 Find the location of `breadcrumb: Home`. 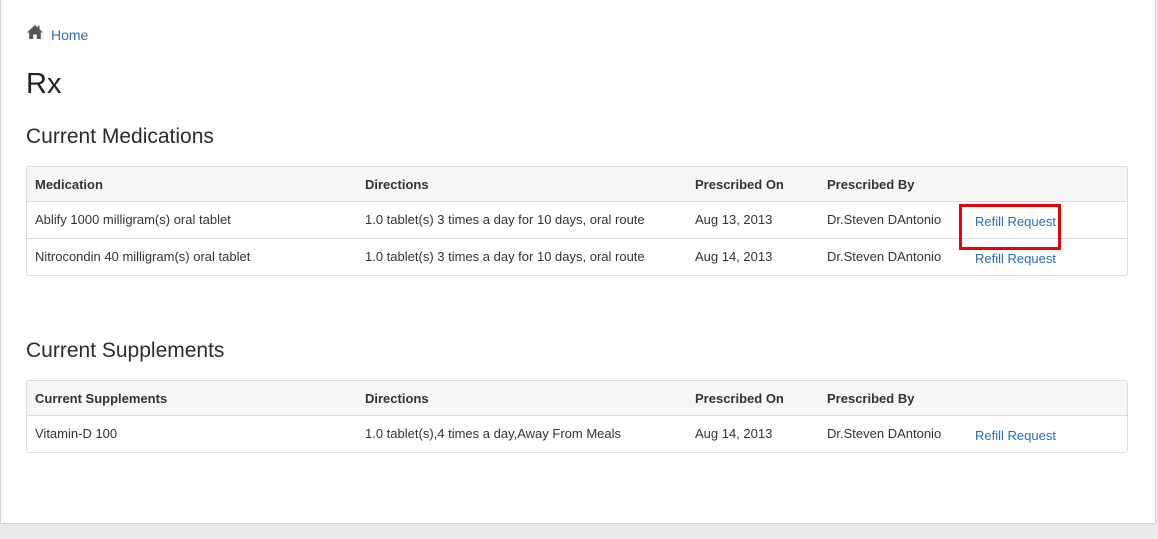

breadcrumb: Home is located at coordinates (57, 33).